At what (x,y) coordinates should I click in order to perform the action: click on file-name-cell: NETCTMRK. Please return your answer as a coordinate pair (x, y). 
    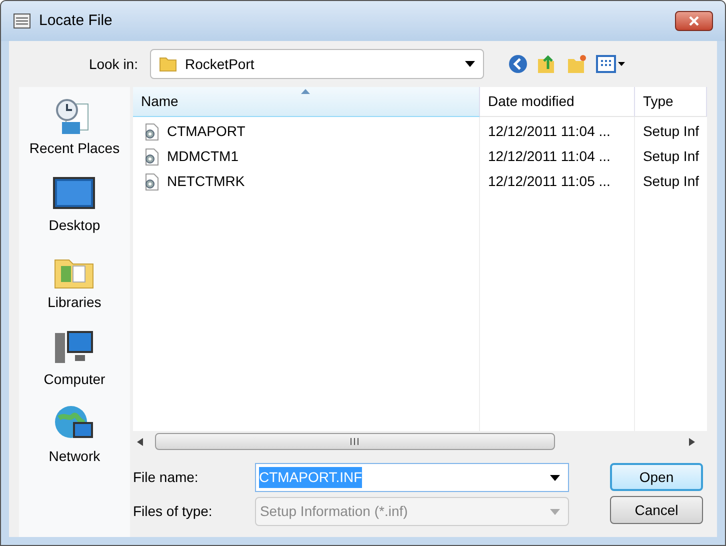
    Looking at the image, I should click on (205, 181).